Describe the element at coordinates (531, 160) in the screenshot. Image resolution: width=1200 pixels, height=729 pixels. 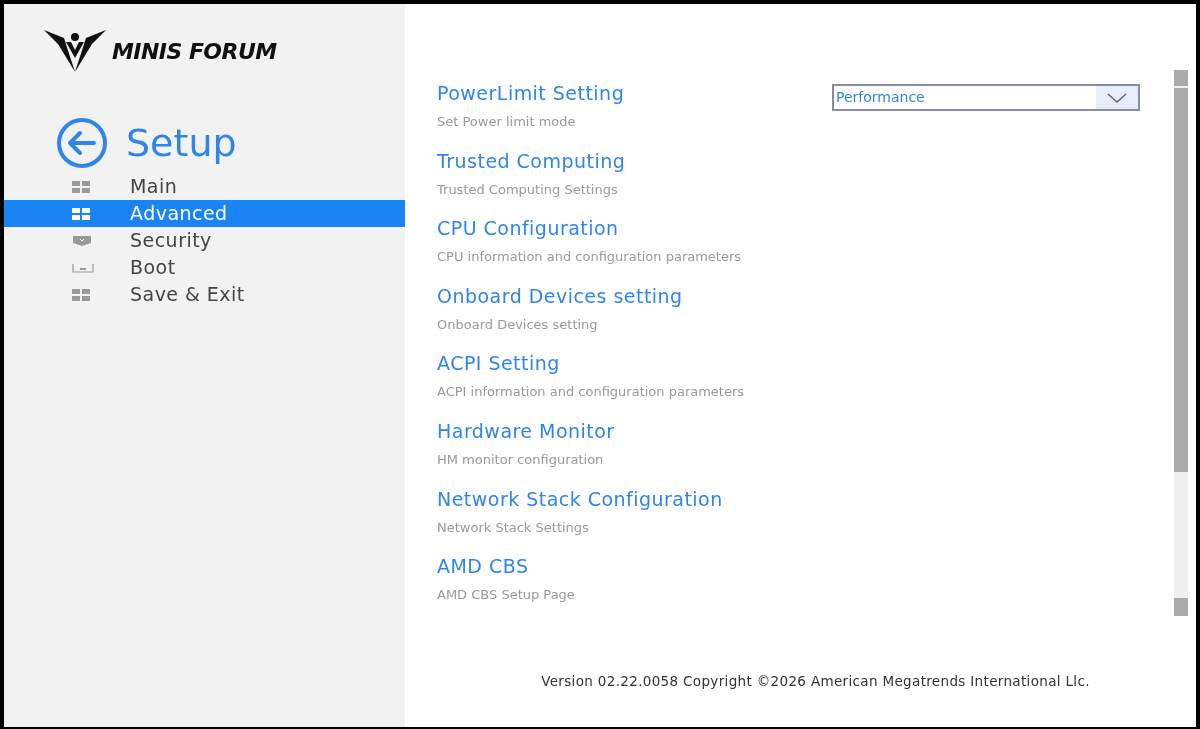
I see `setting-link: Trusted Computing` at that location.